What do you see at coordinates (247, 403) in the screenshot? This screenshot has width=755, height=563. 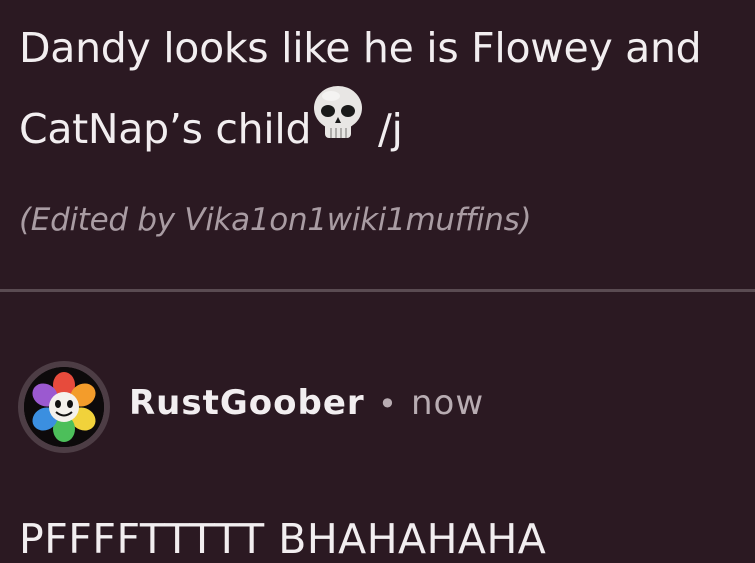 I see `reply-author: RustGoober` at bounding box center [247, 403].